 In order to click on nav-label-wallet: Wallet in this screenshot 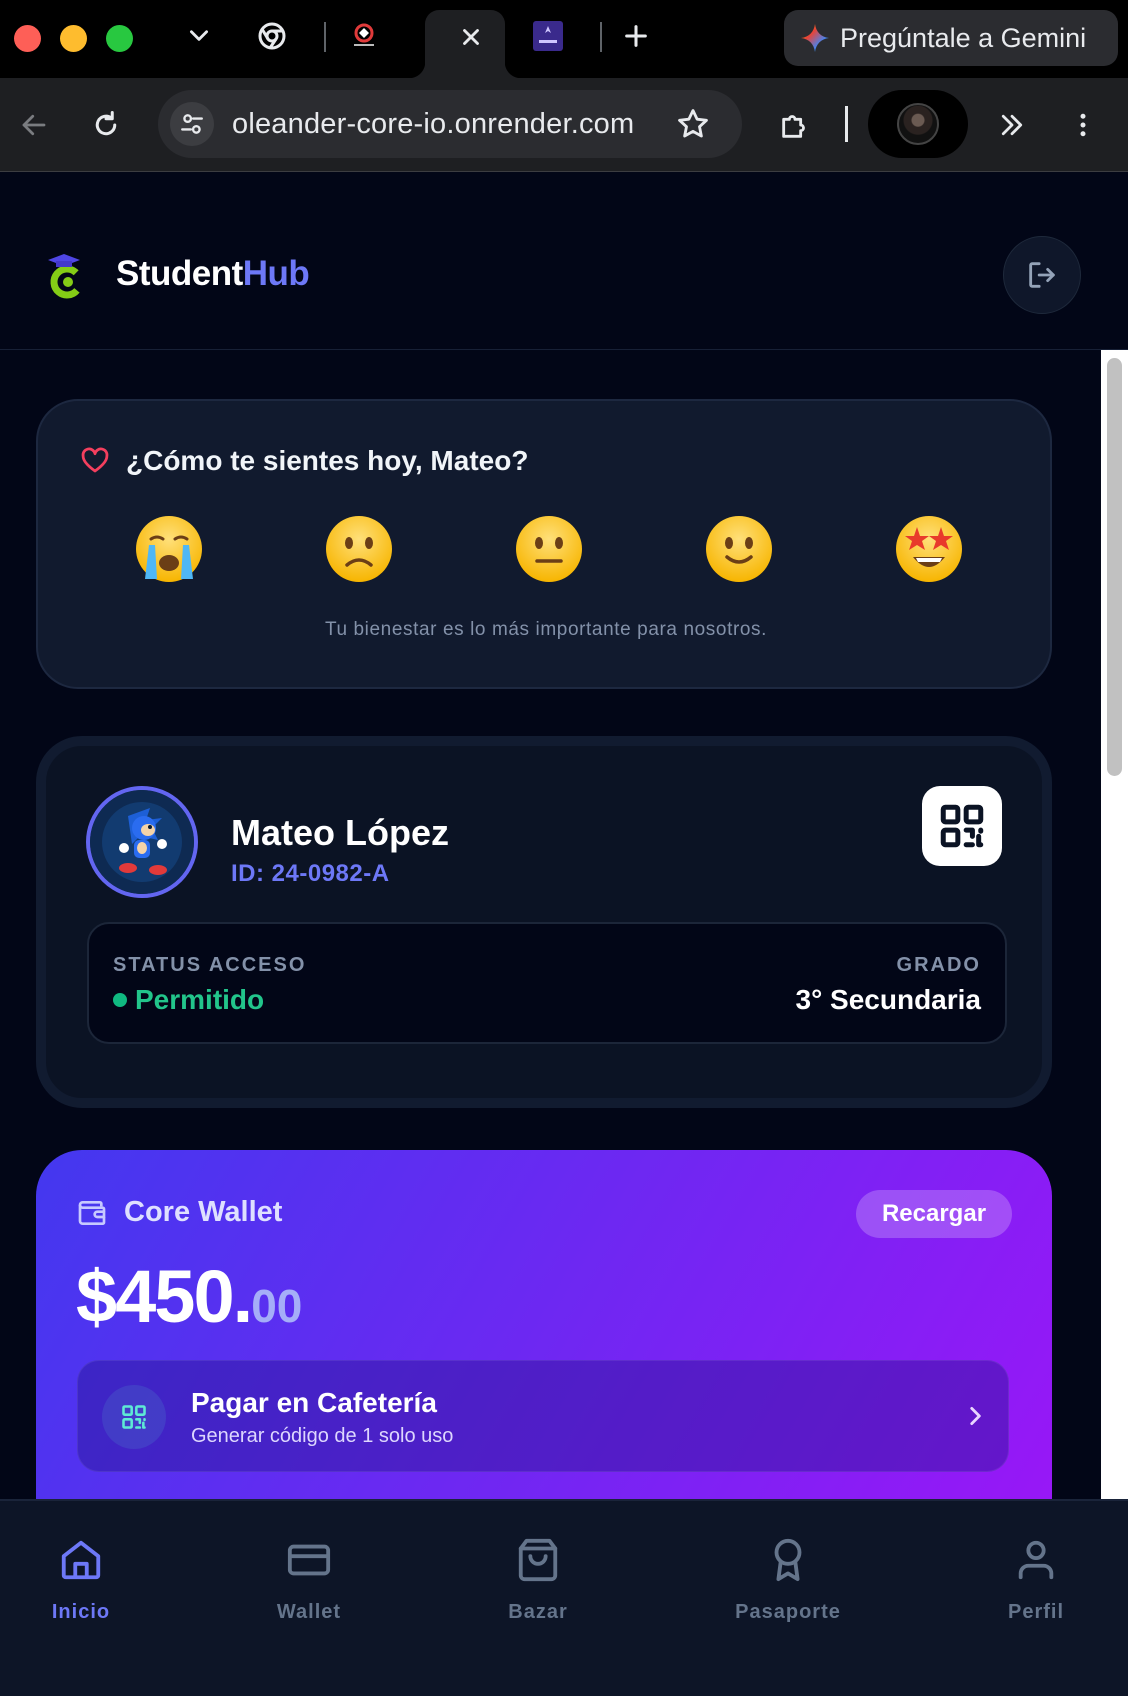, I will do `click(309, 1612)`.